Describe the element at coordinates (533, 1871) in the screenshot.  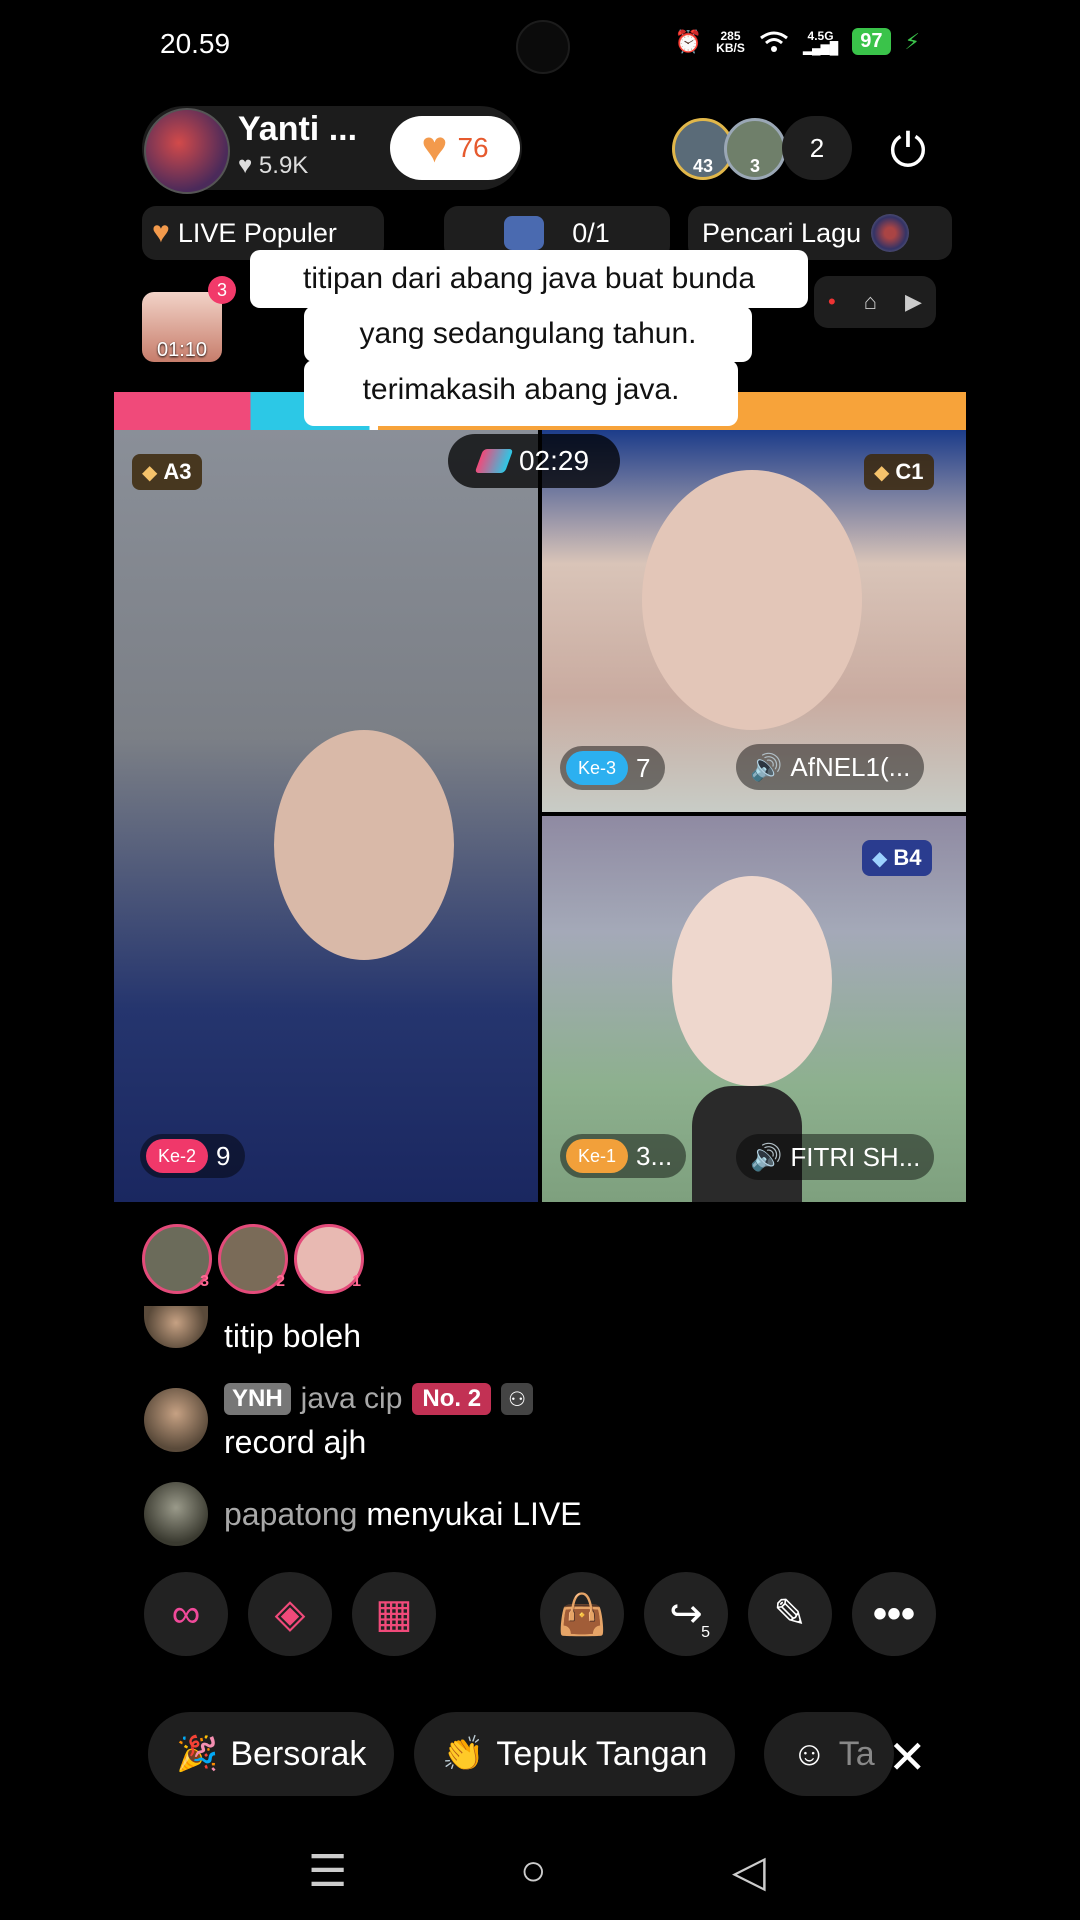
I see `circle-home-icon: ○` at that location.